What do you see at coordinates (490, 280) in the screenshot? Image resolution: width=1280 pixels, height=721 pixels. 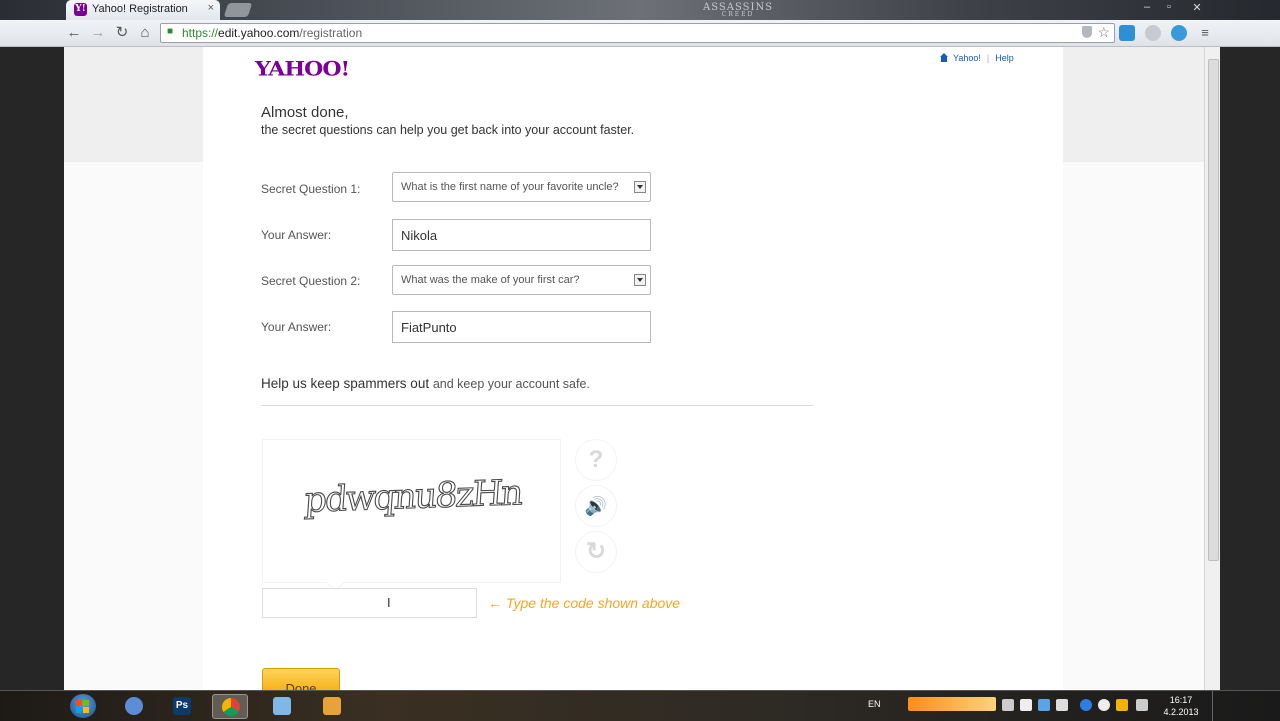 I see `secret-question-2-value: What was the make of your first car?` at bounding box center [490, 280].